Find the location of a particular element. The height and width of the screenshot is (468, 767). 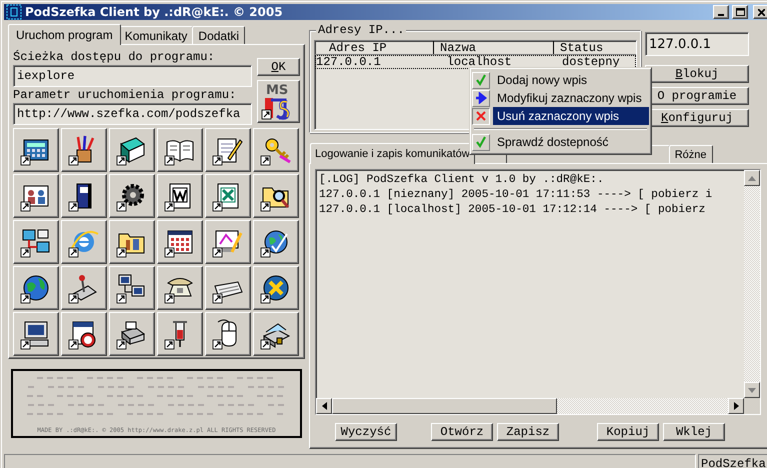

log-line: 127.0.0.1 [nieznany] 2005-10-01 17:11:53 ----> [ pobierz i is located at coordinates (516, 196).